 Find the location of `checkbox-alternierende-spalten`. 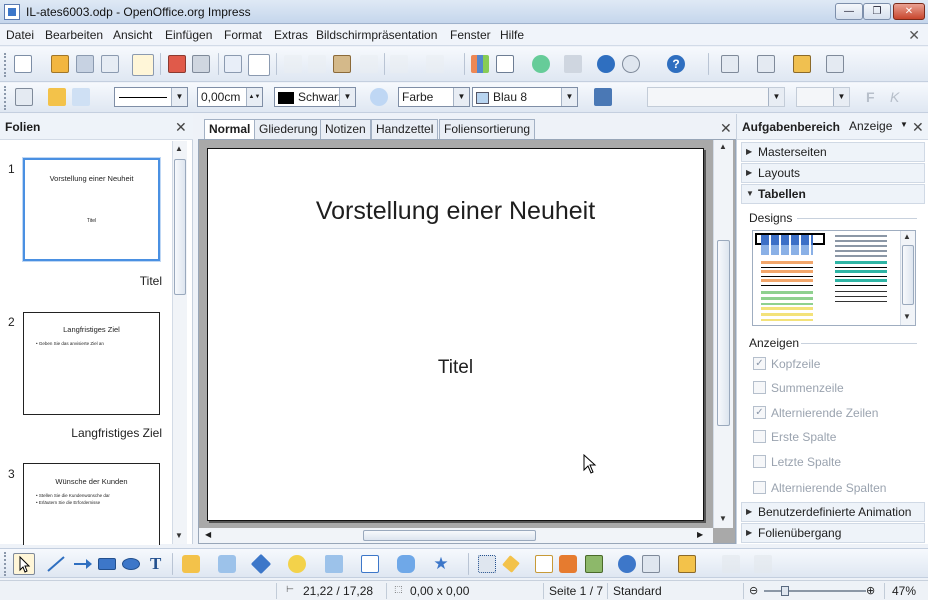

checkbox-alternierende-spalten is located at coordinates (759, 487).